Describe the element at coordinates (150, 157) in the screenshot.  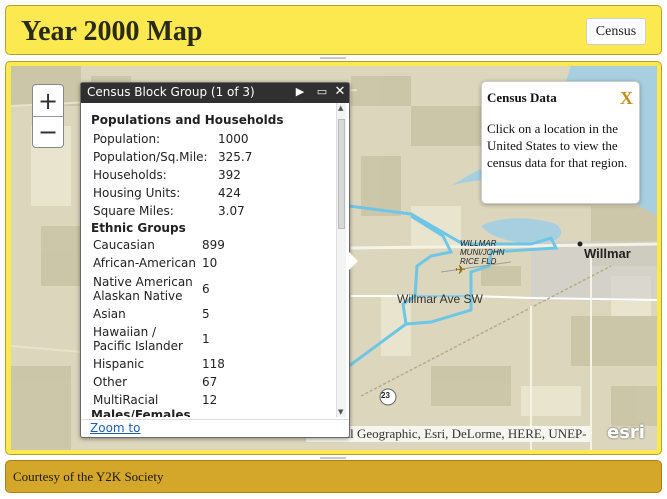
I see `row-label: Population/Sq.Mile:` at that location.